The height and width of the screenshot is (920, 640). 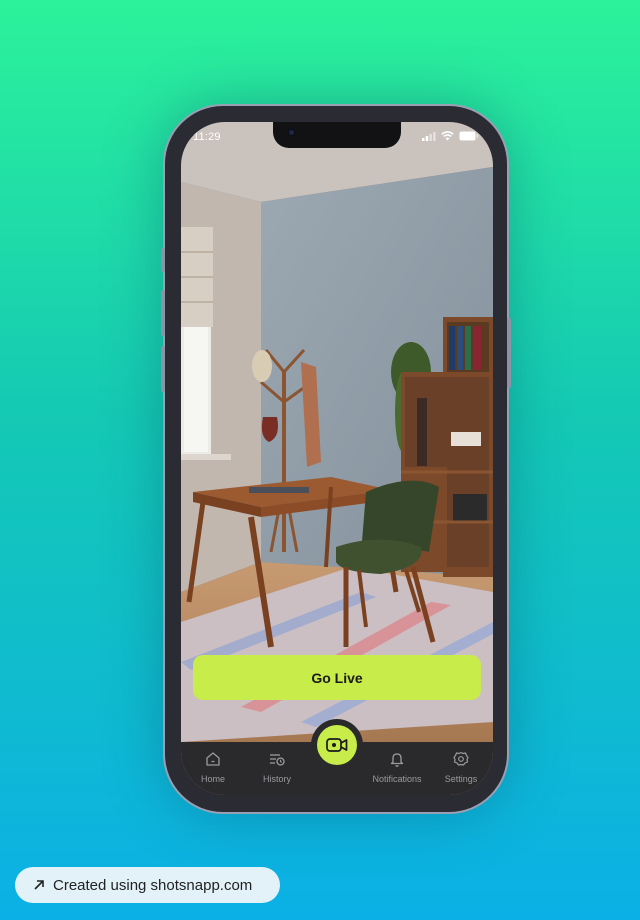 I want to click on phone-side-button, so click(x=163, y=260).